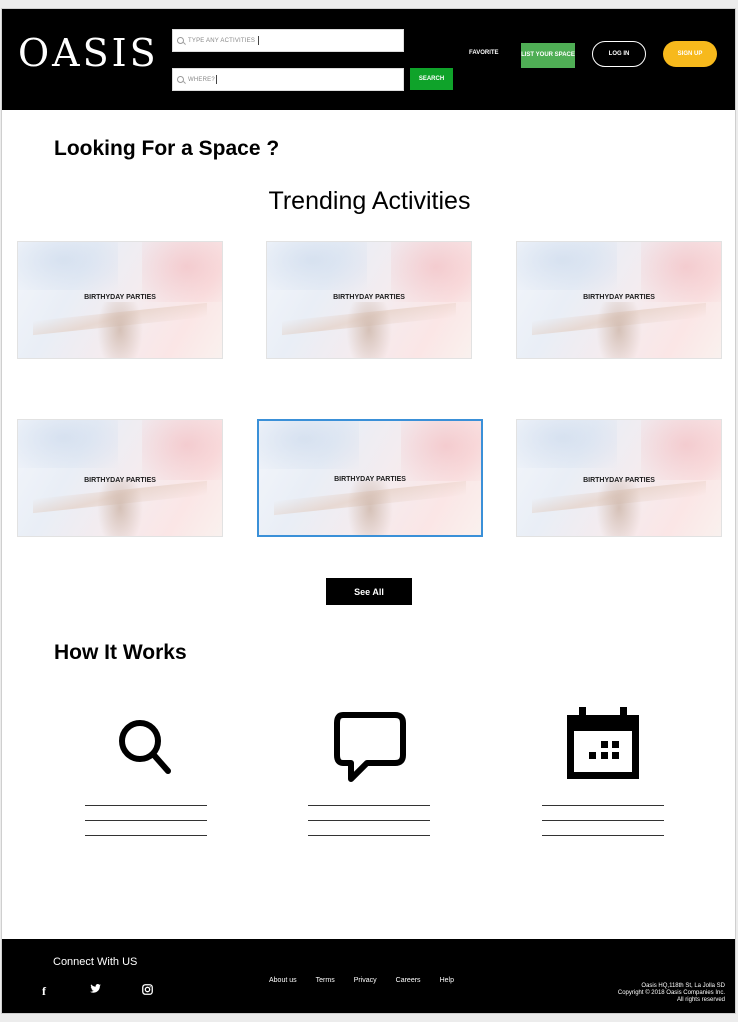 The height and width of the screenshot is (1022, 738). What do you see at coordinates (603, 745) in the screenshot?
I see `calendar-icon` at bounding box center [603, 745].